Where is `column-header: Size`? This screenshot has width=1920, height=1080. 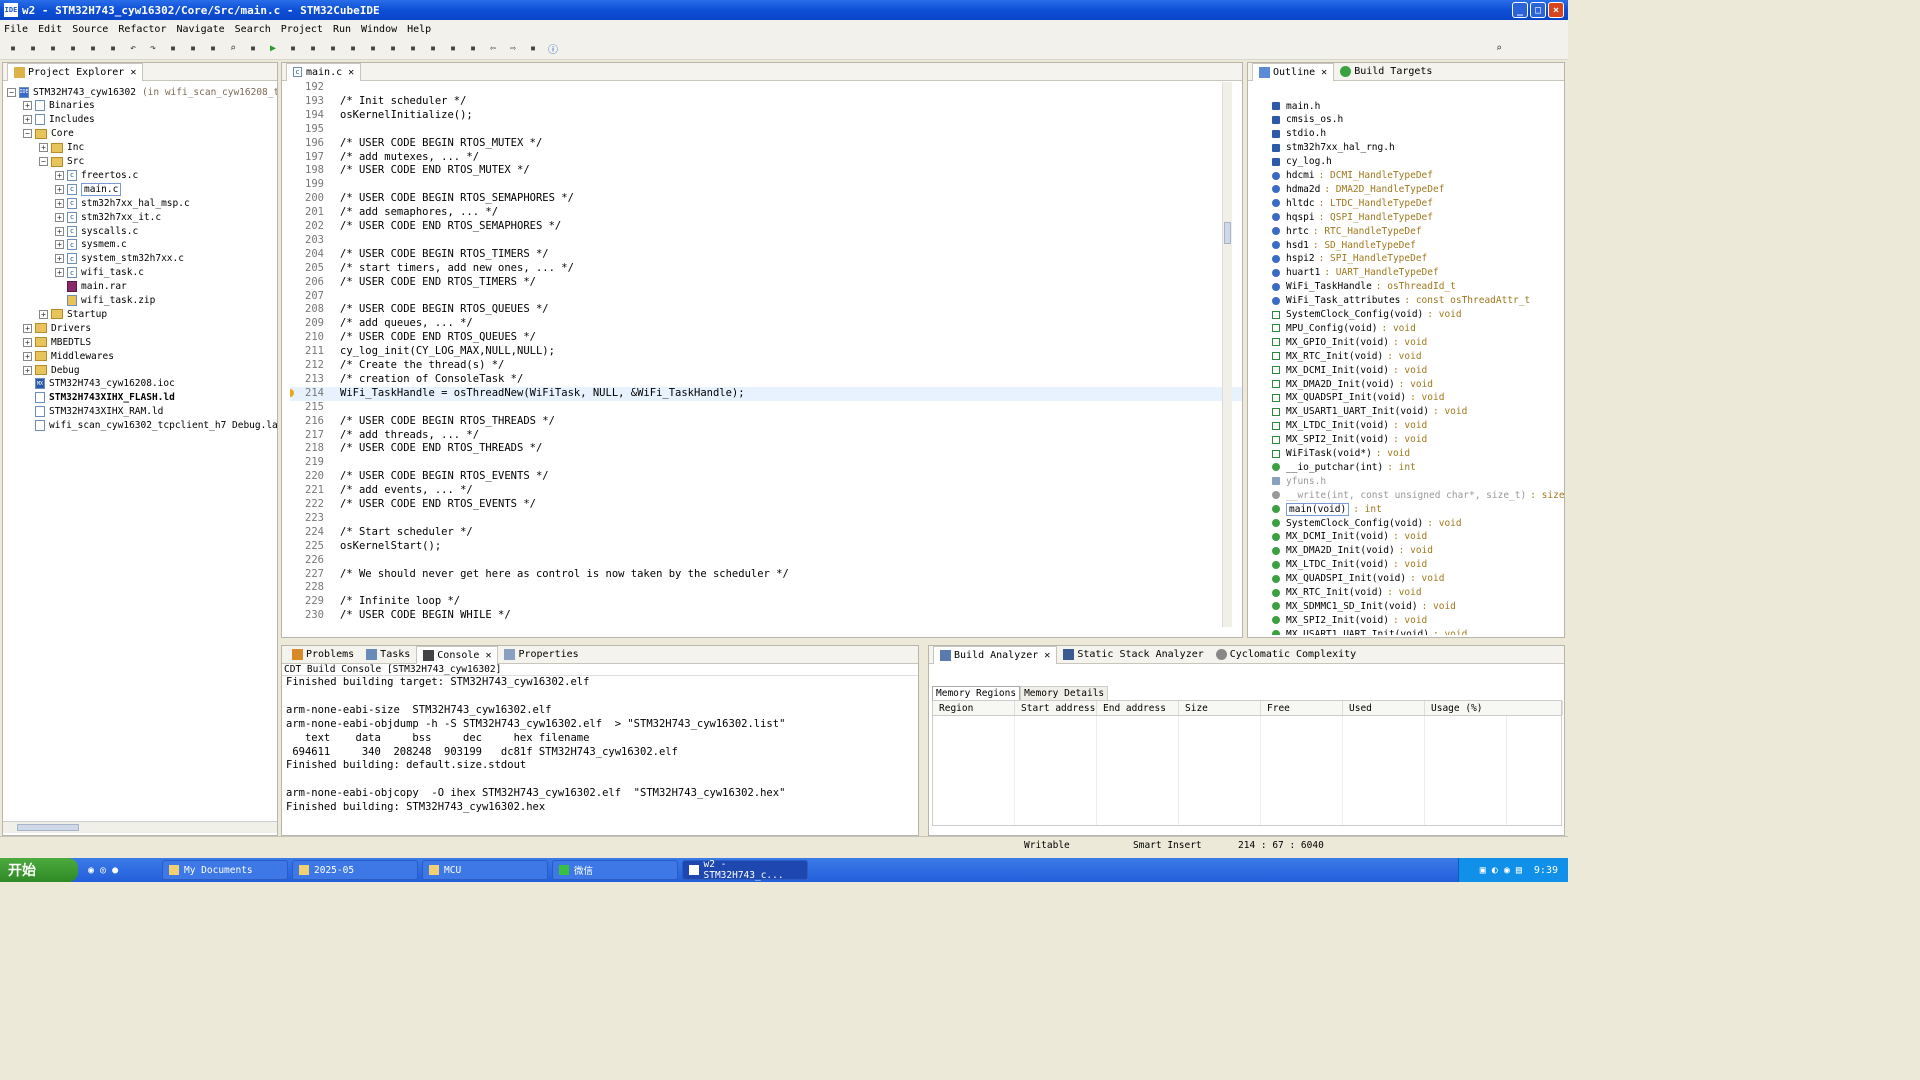
column-header: Size is located at coordinates (1220, 708).